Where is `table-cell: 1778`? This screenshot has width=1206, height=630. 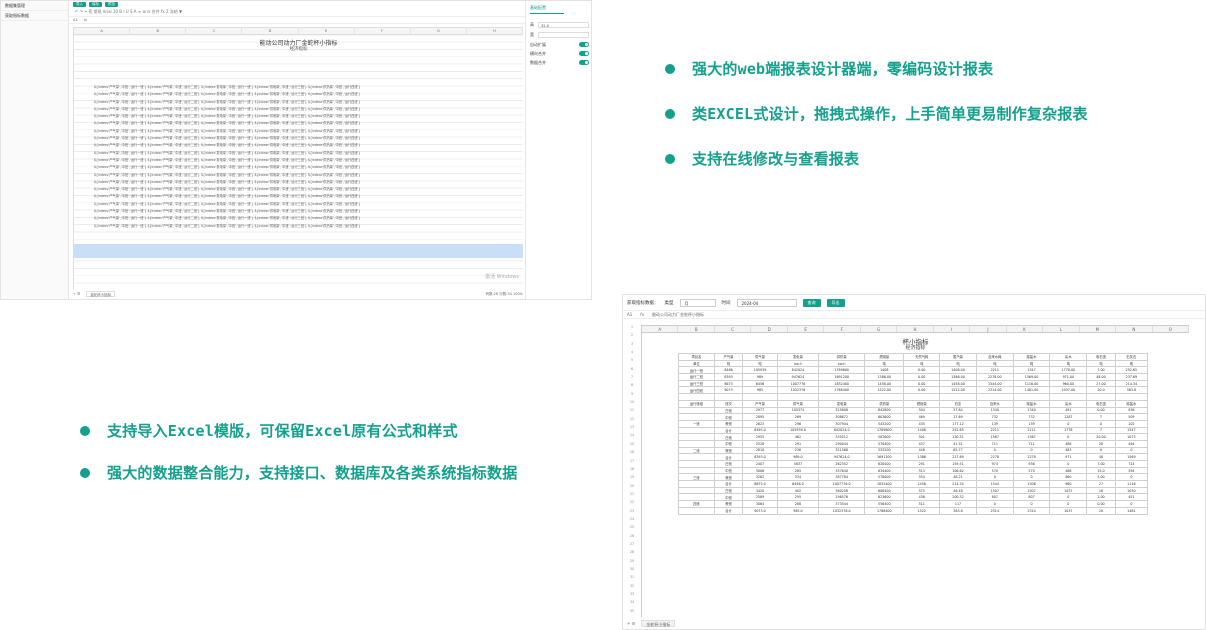
table-cell: 1778 is located at coordinates (1068, 430).